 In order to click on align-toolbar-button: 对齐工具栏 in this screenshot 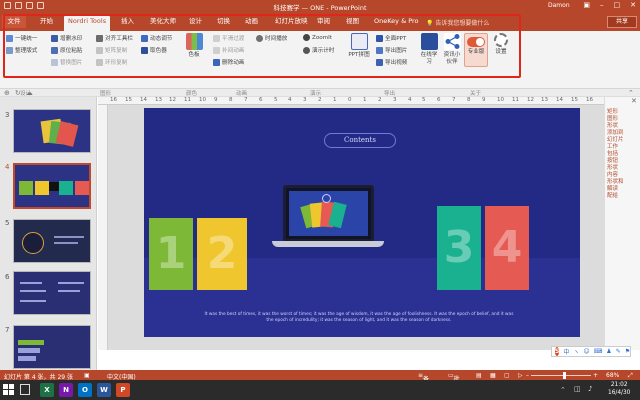, I will do `click(114, 38)`.